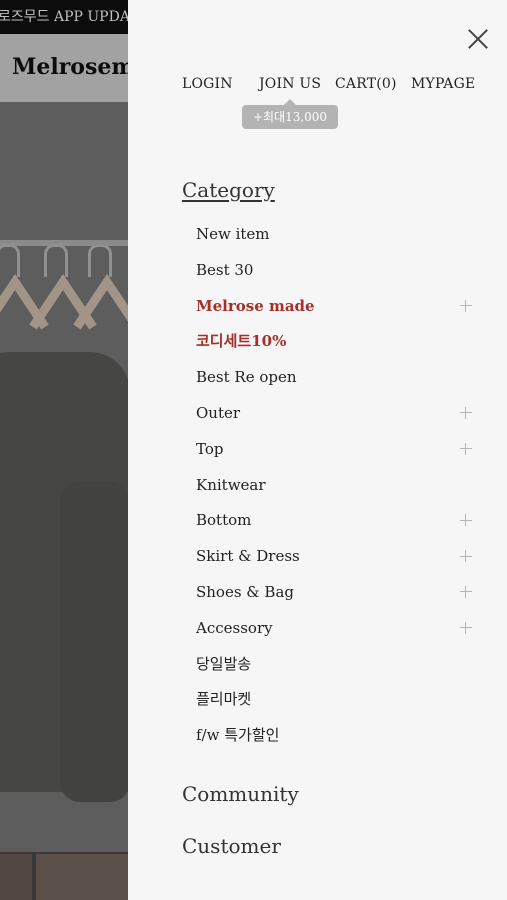  What do you see at coordinates (336, 347) in the screenshot?
I see `category-item: 코디세트10%` at bounding box center [336, 347].